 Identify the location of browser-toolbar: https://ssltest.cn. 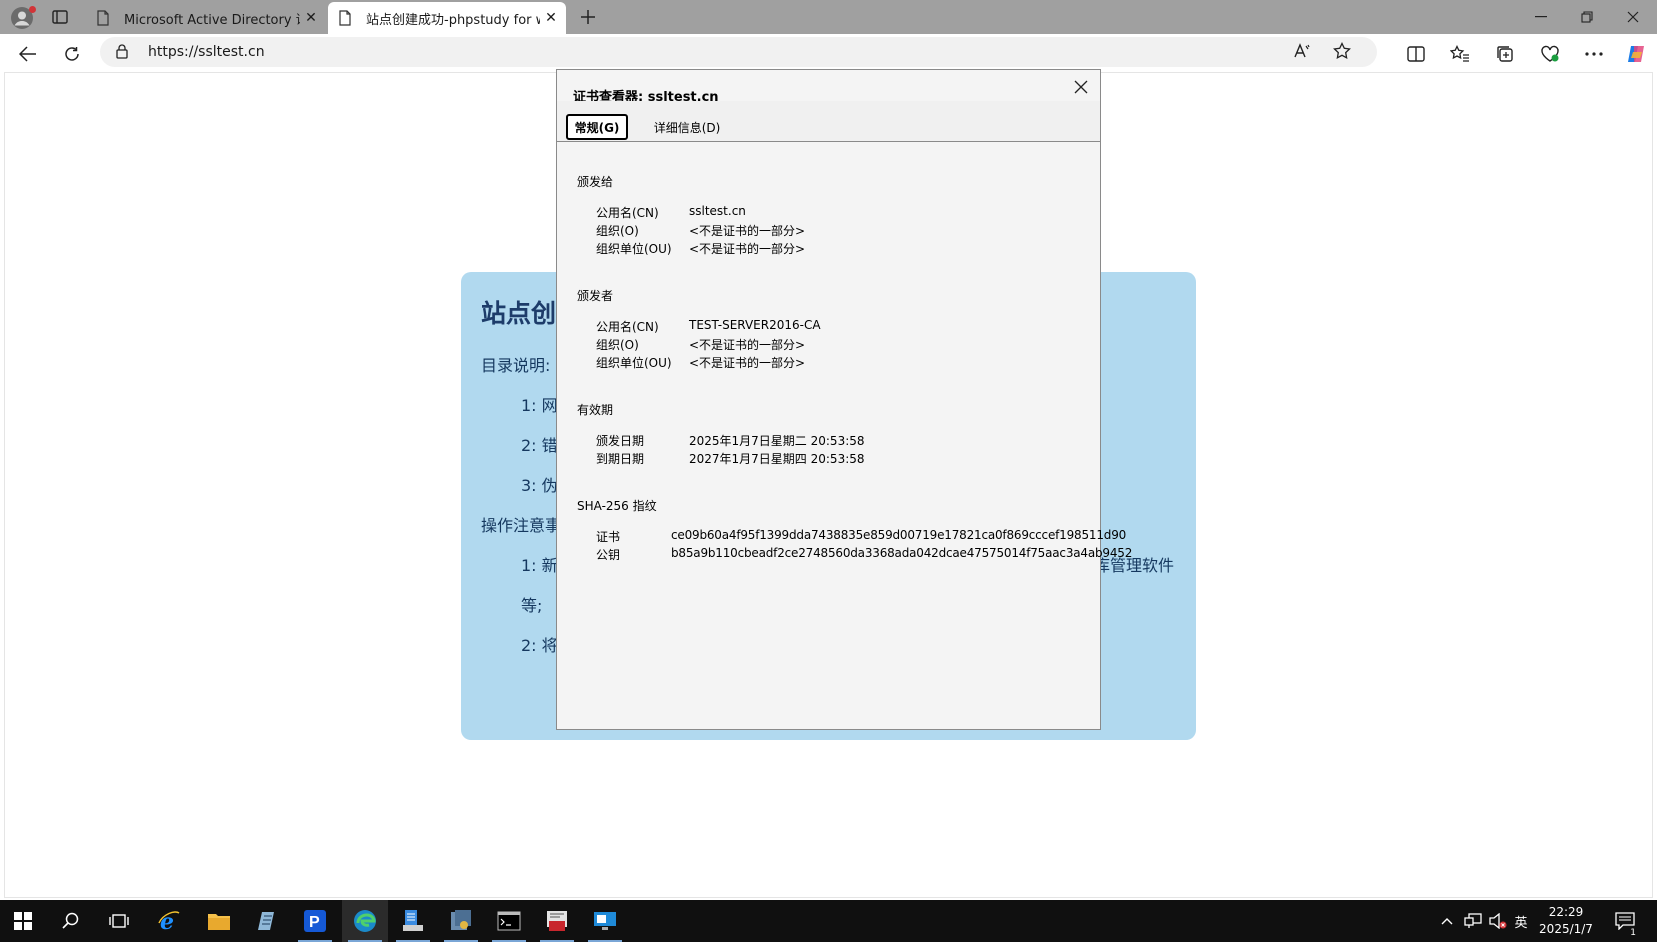
(828, 53).